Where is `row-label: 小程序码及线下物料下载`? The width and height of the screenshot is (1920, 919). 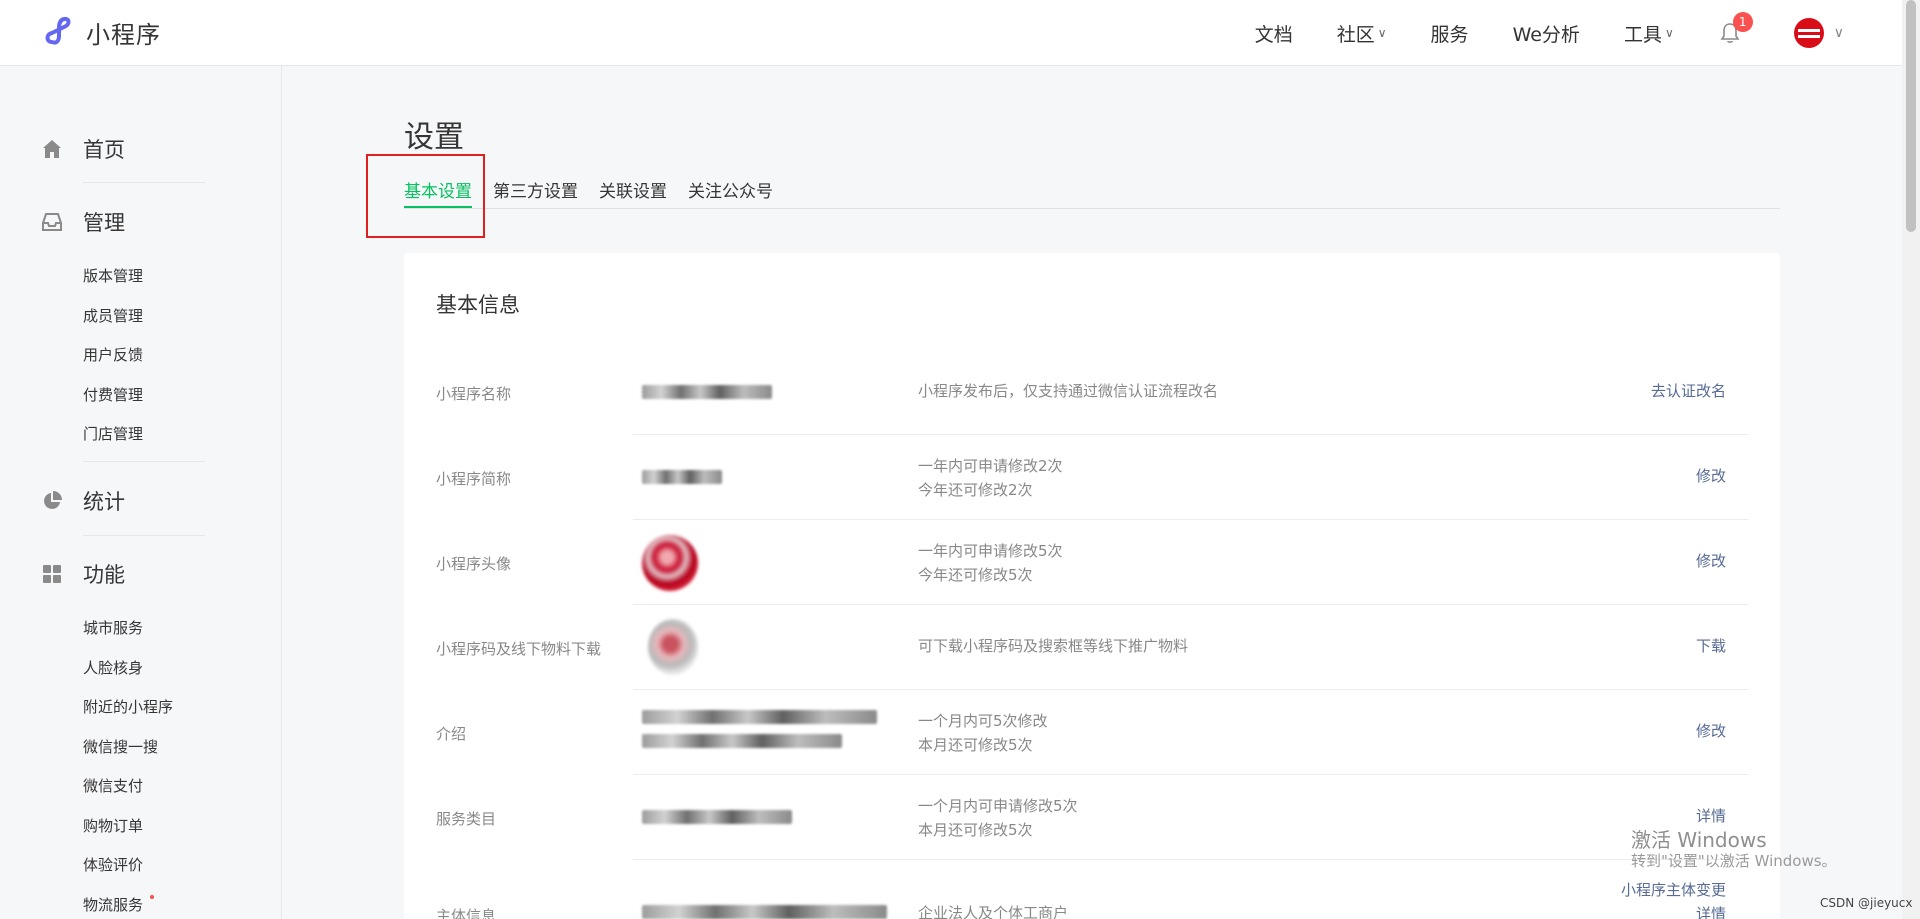 row-label: 小程序码及线下物料下载 is located at coordinates (519, 649).